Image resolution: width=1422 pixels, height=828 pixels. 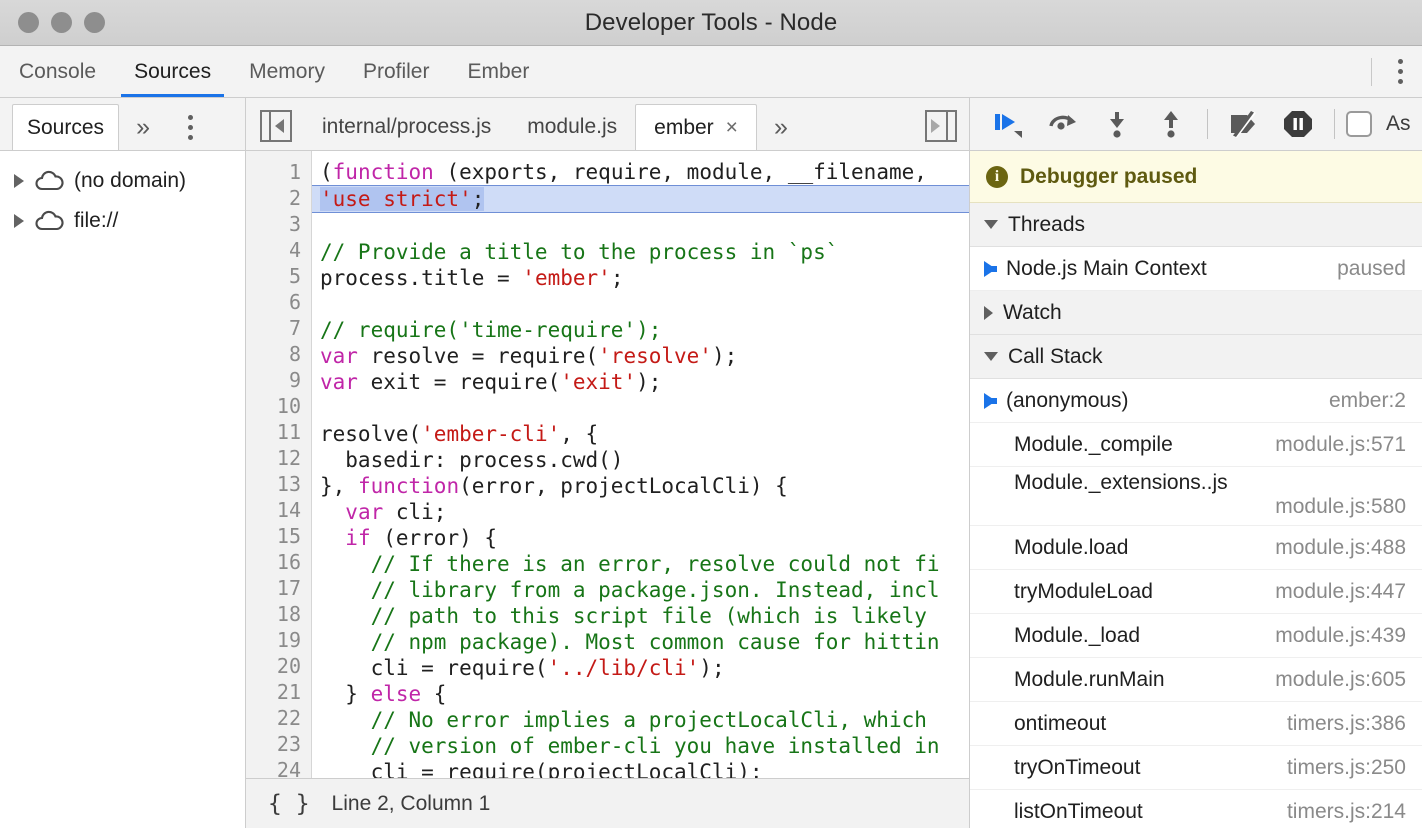 I want to click on resume-button, so click(x=1009, y=124).